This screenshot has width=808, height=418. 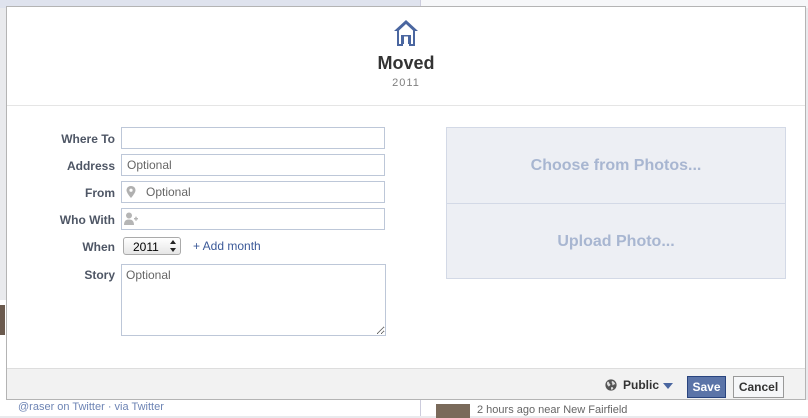 What do you see at coordinates (87, 220) in the screenshot?
I see `who-with-label: Who With` at bounding box center [87, 220].